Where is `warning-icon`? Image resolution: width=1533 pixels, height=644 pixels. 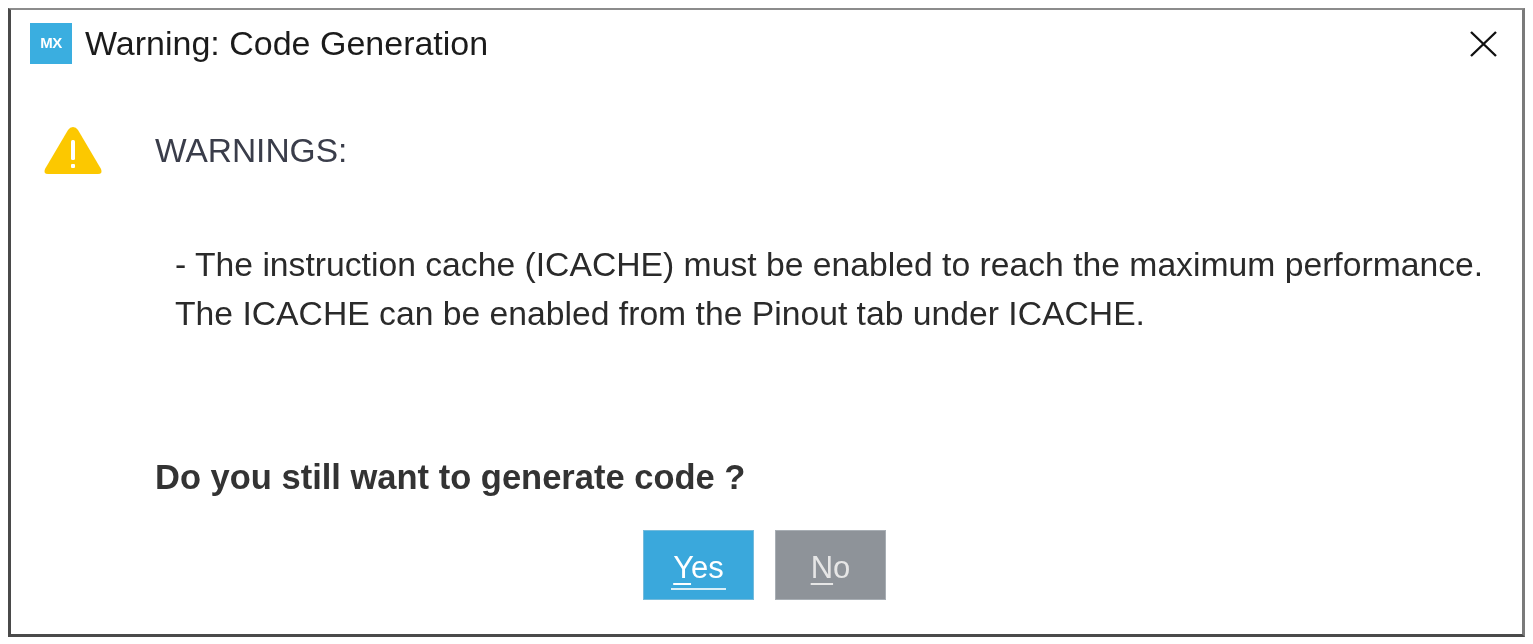 warning-icon is located at coordinates (73, 150).